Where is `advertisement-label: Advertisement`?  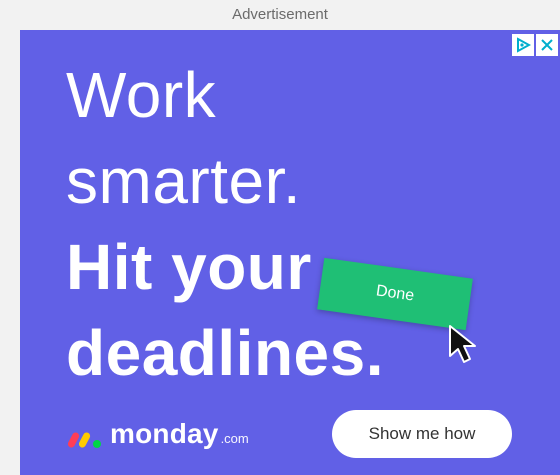 advertisement-label: Advertisement is located at coordinates (280, 14).